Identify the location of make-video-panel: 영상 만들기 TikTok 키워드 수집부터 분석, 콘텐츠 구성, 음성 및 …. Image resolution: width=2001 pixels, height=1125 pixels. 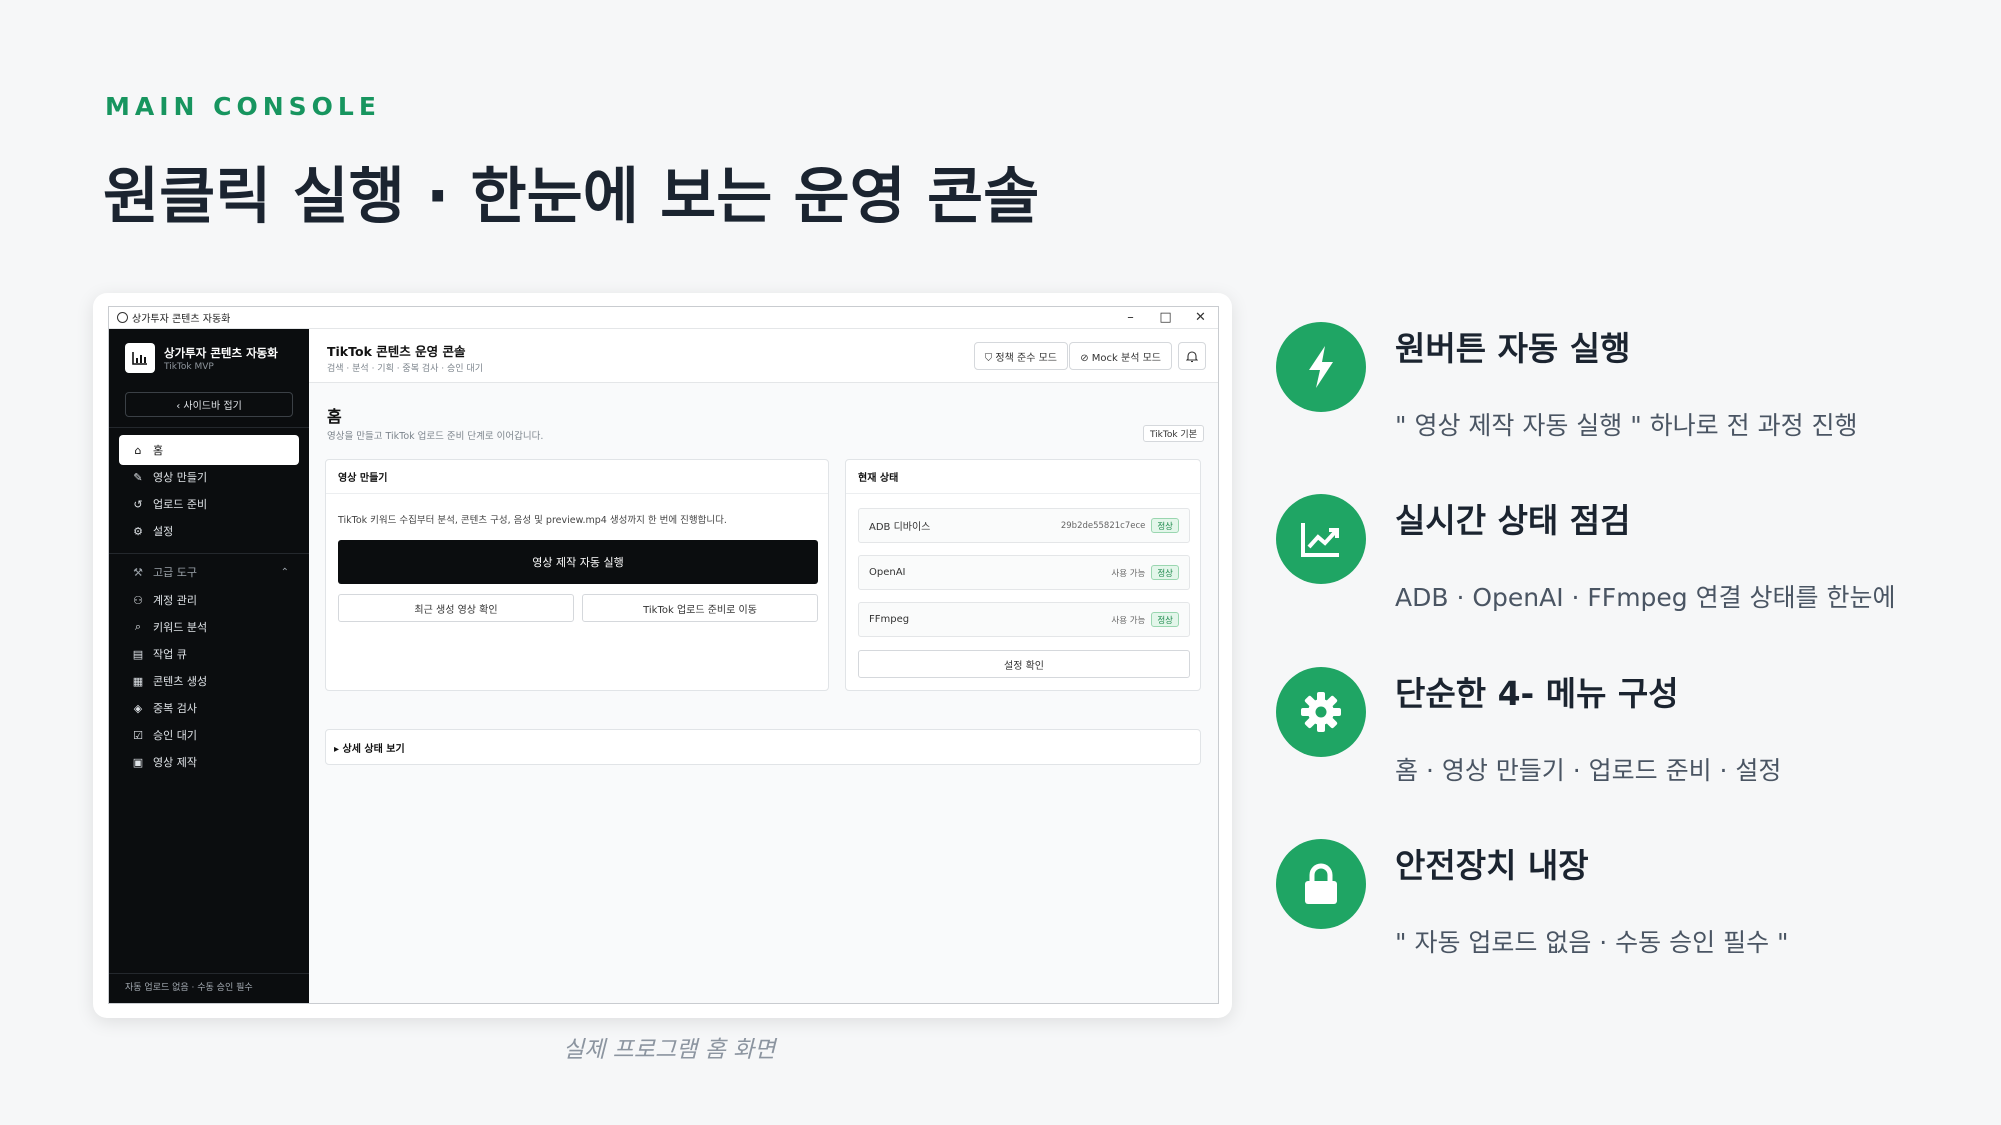
(577, 575).